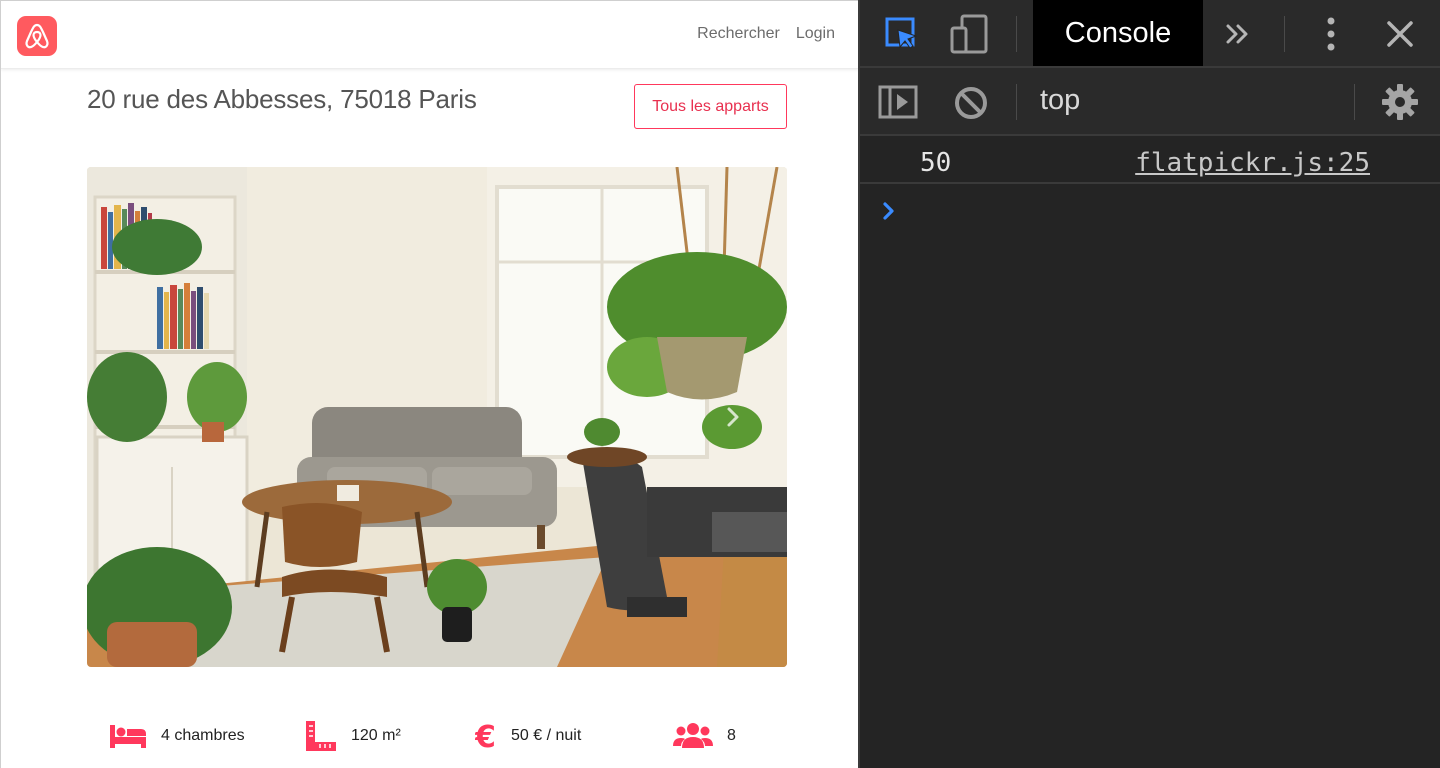  I want to click on apartment-features: 4 chambres 120 m² € 50 € / nuit 8, so click(437, 736).